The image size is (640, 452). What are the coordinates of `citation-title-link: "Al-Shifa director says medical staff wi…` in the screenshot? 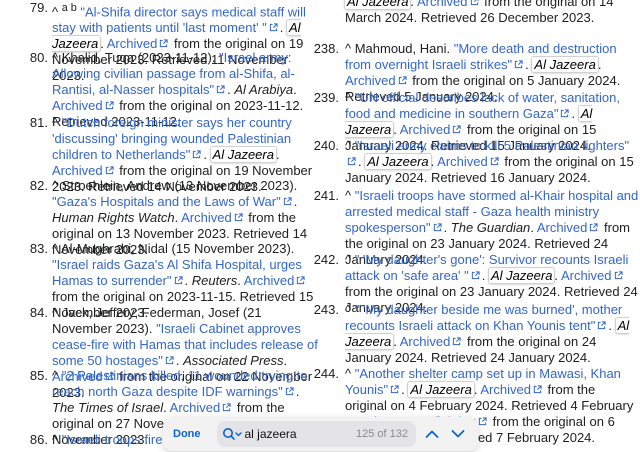 It's located at (179, 19).